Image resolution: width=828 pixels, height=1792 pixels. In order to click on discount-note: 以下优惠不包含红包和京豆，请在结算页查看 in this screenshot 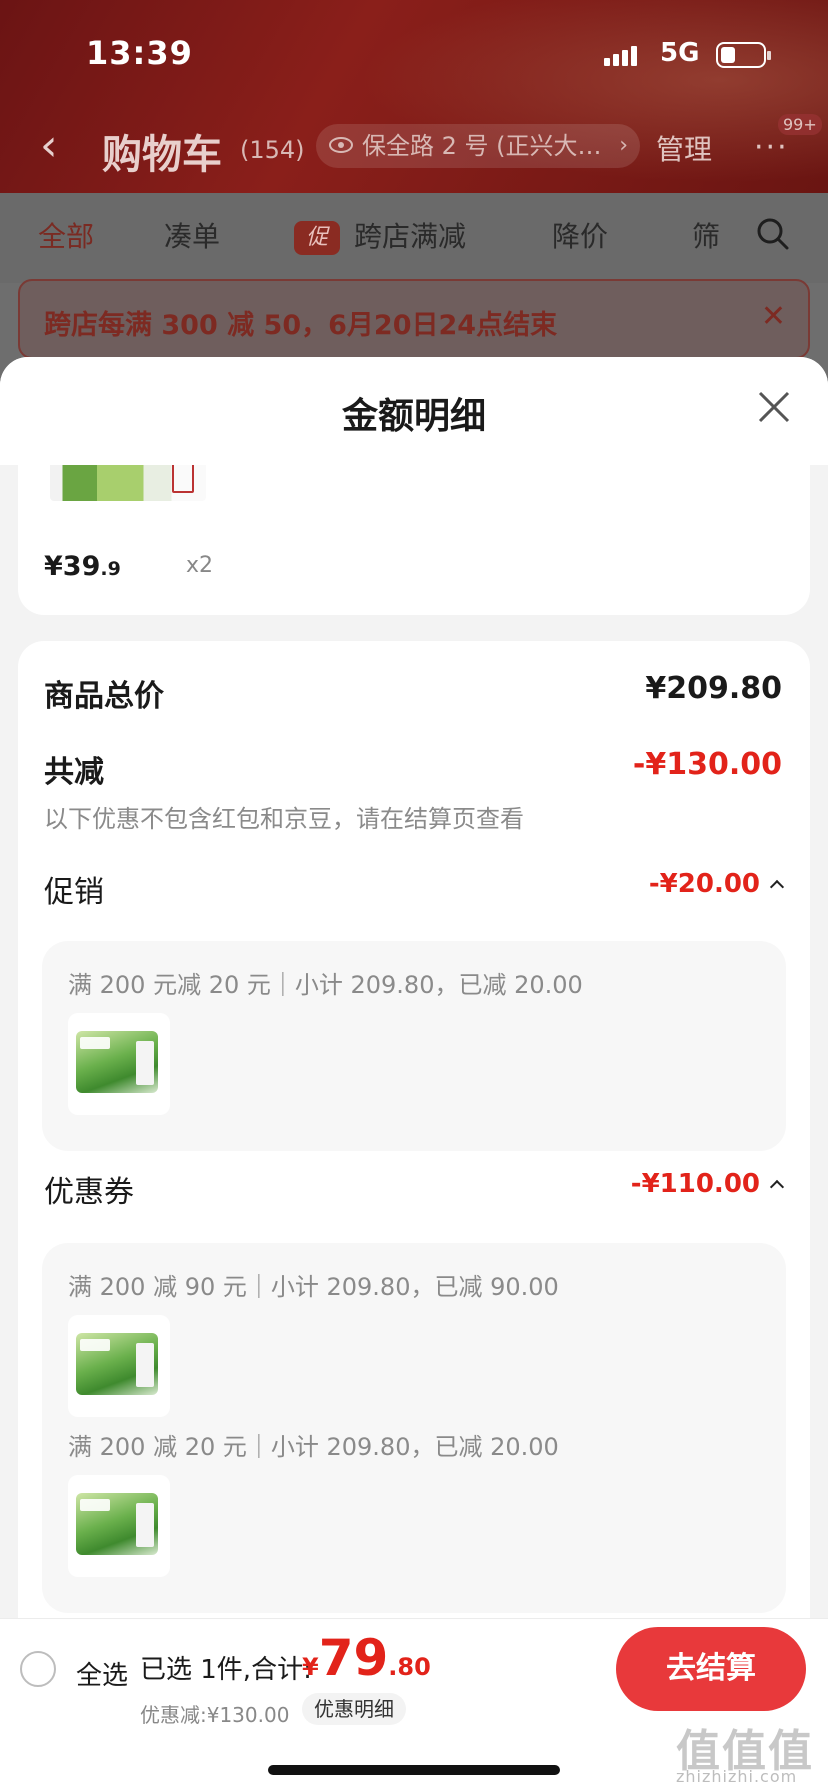, I will do `click(284, 819)`.